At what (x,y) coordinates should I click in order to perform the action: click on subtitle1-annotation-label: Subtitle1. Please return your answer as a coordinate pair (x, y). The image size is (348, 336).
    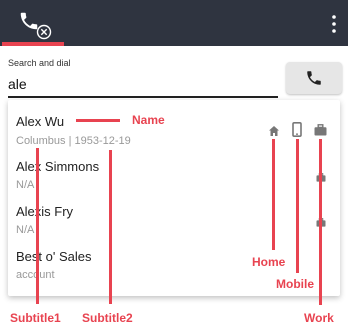
    Looking at the image, I should click on (35, 318).